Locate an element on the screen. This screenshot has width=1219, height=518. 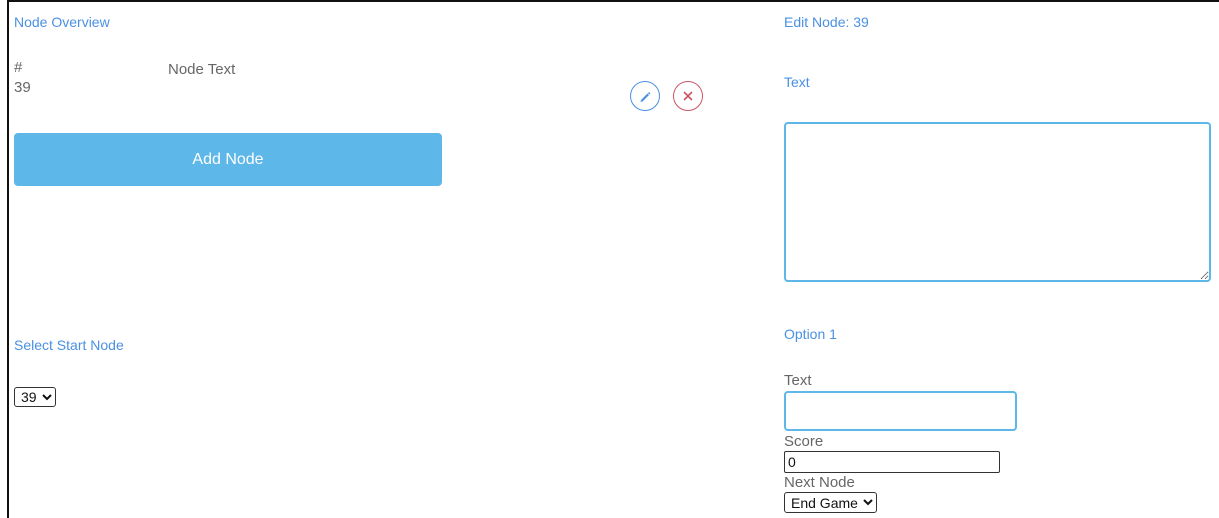
option-1-title: Option 1 is located at coordinates (810, 334).